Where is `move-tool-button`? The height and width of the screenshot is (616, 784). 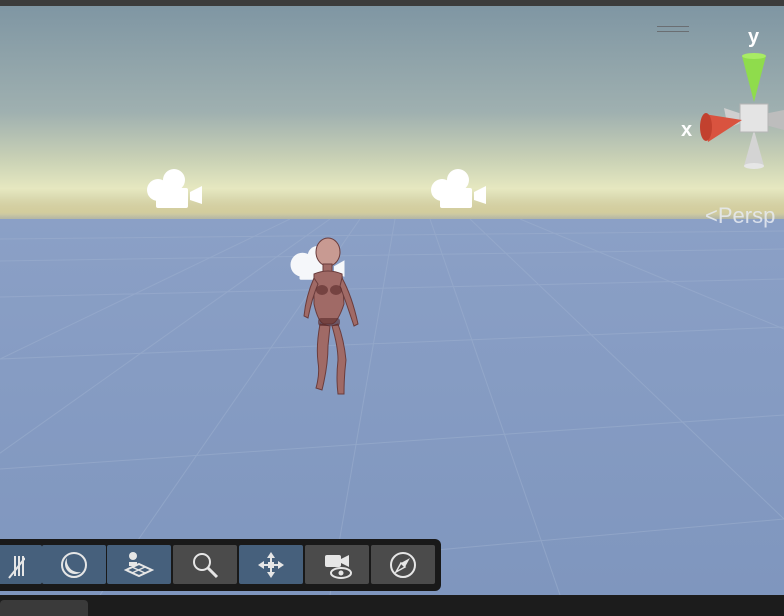
move-tool-button is located at coordinates (271, 564).